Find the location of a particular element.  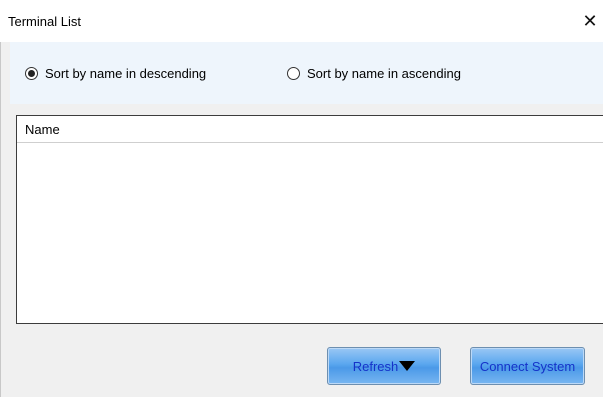

column-header-name: Name is located at coordinates (42, 129).